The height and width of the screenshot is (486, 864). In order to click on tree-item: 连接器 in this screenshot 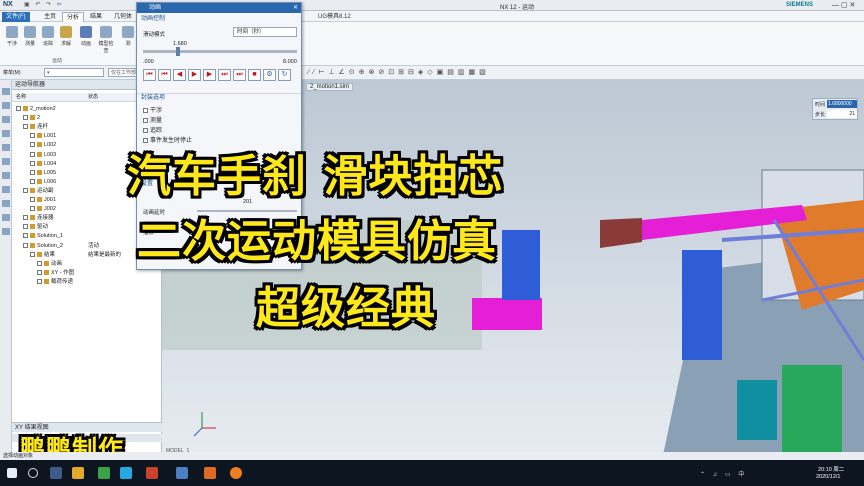, I will do `click(38, 218)`.